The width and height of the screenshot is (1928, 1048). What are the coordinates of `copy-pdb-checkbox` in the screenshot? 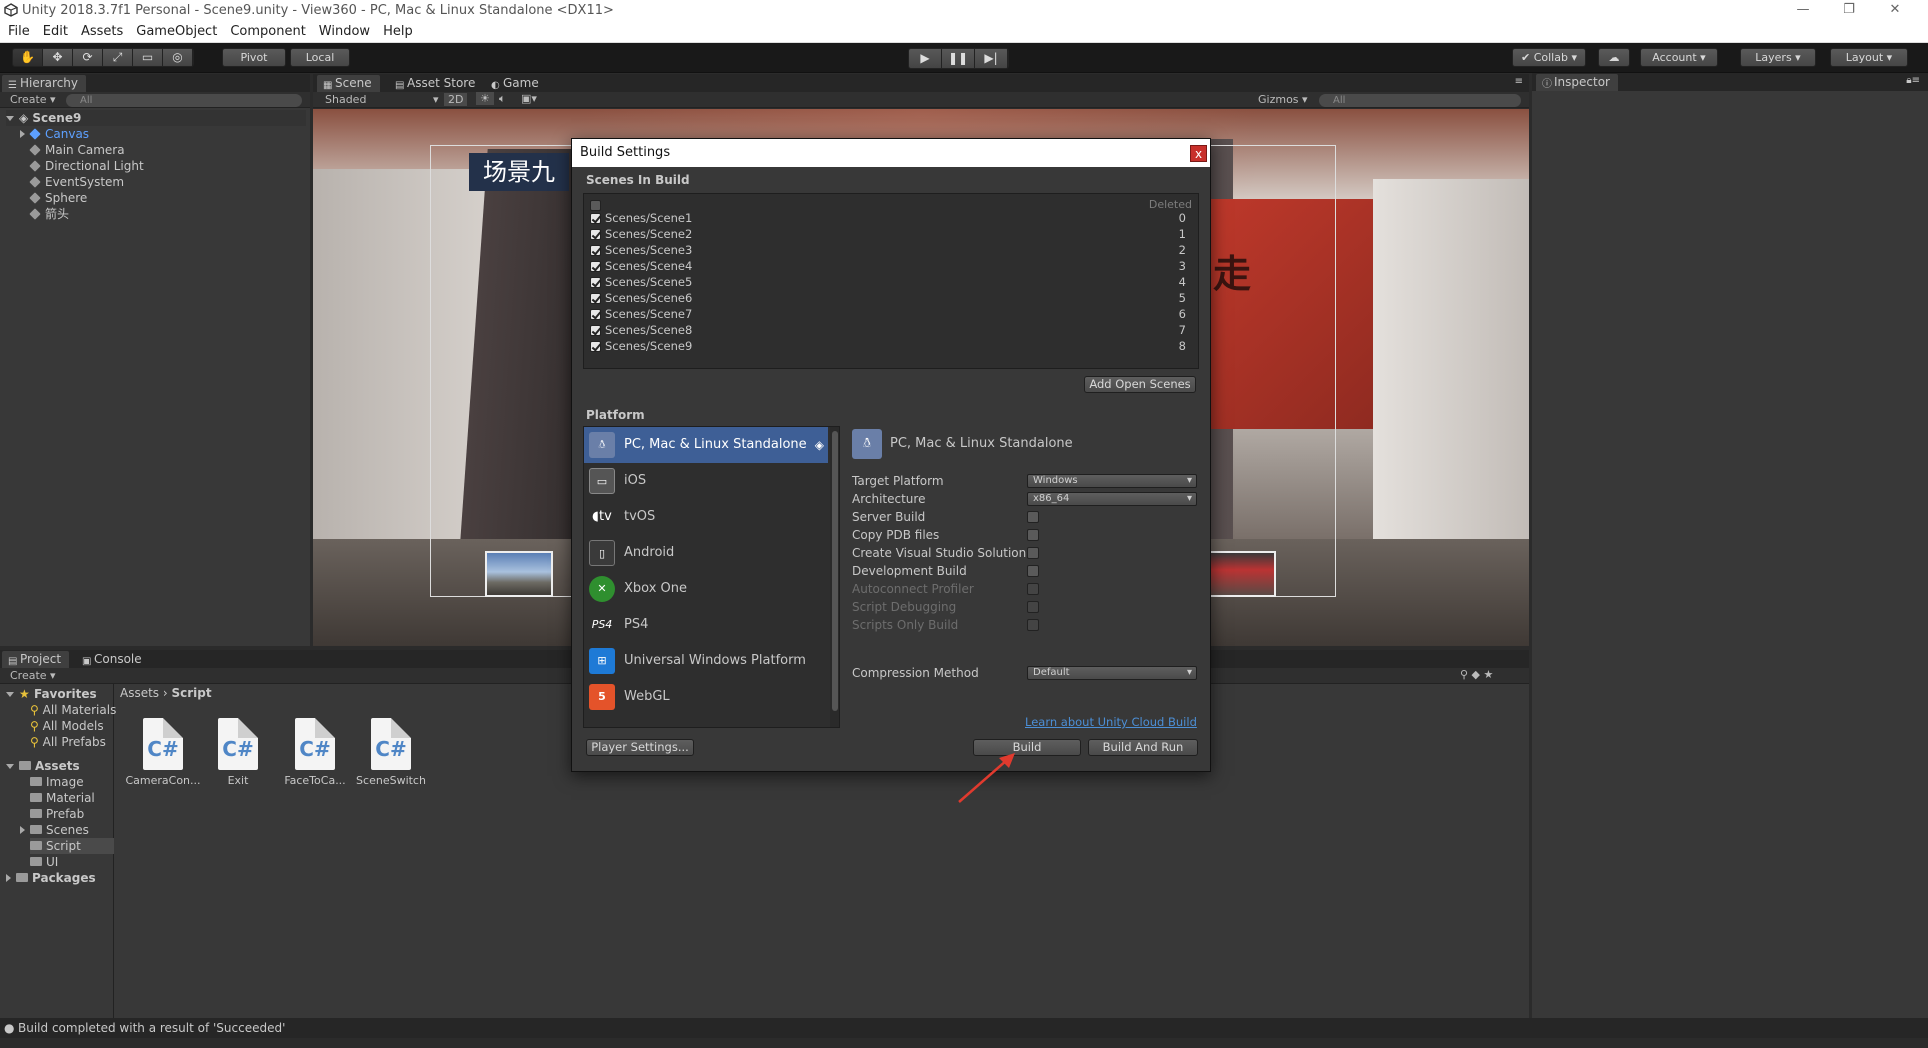 It's located at (1033, 535).